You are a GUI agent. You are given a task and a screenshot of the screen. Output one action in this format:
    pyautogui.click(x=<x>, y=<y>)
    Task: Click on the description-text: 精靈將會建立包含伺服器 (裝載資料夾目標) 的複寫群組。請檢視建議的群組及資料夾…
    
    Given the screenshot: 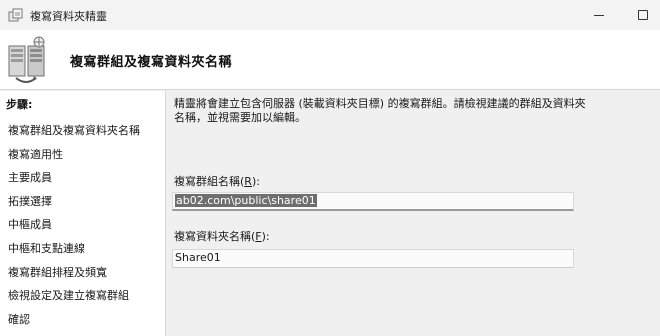 What is the action you would take?
    pyautogui.click(x=380, y=110)
    